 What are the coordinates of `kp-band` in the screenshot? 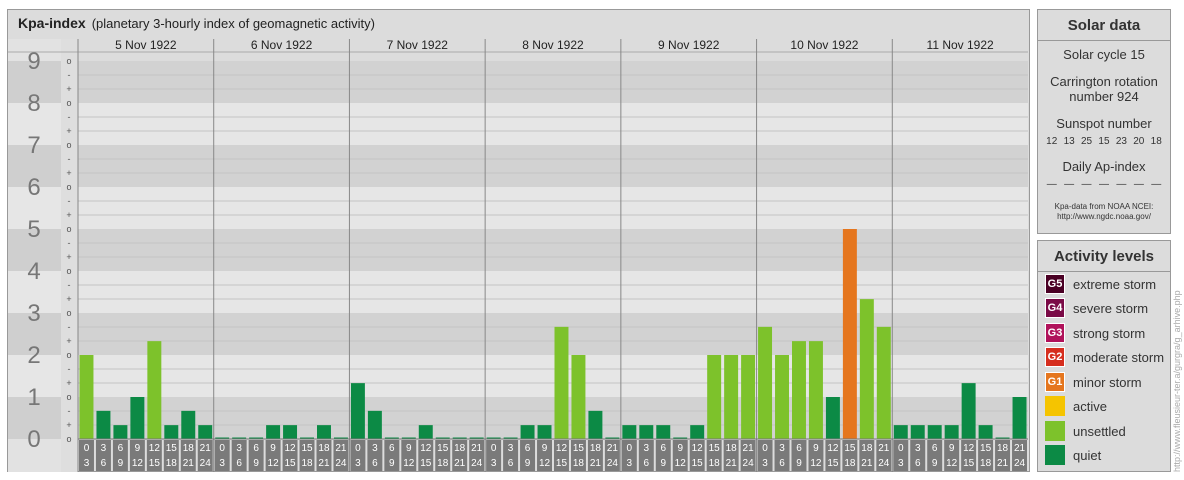 It's located at (553, 166).